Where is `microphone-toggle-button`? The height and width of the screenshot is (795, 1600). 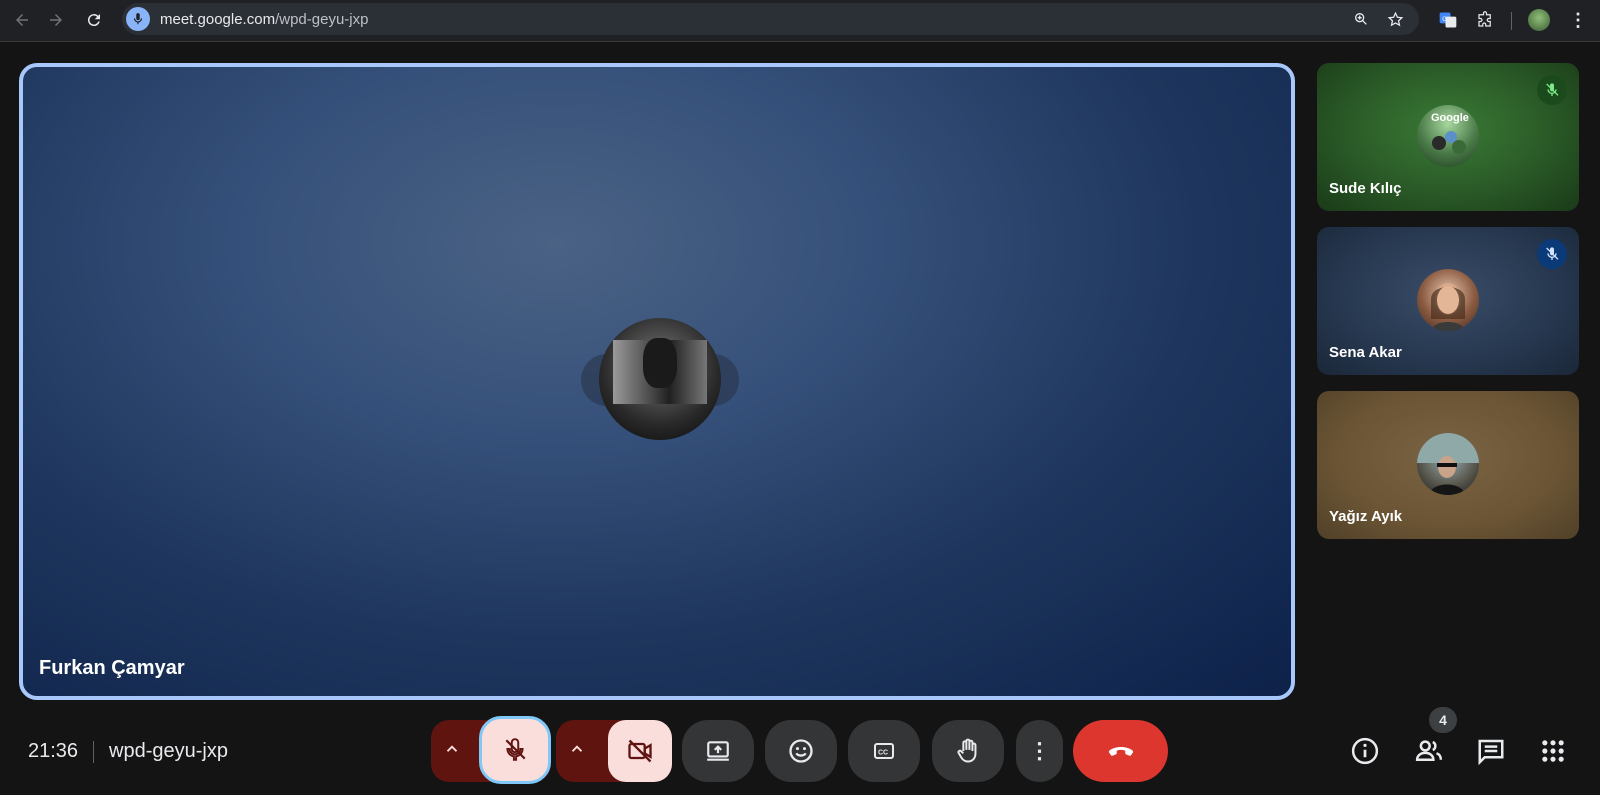 microphone-toggle-button is located at coordinates (515, 750).